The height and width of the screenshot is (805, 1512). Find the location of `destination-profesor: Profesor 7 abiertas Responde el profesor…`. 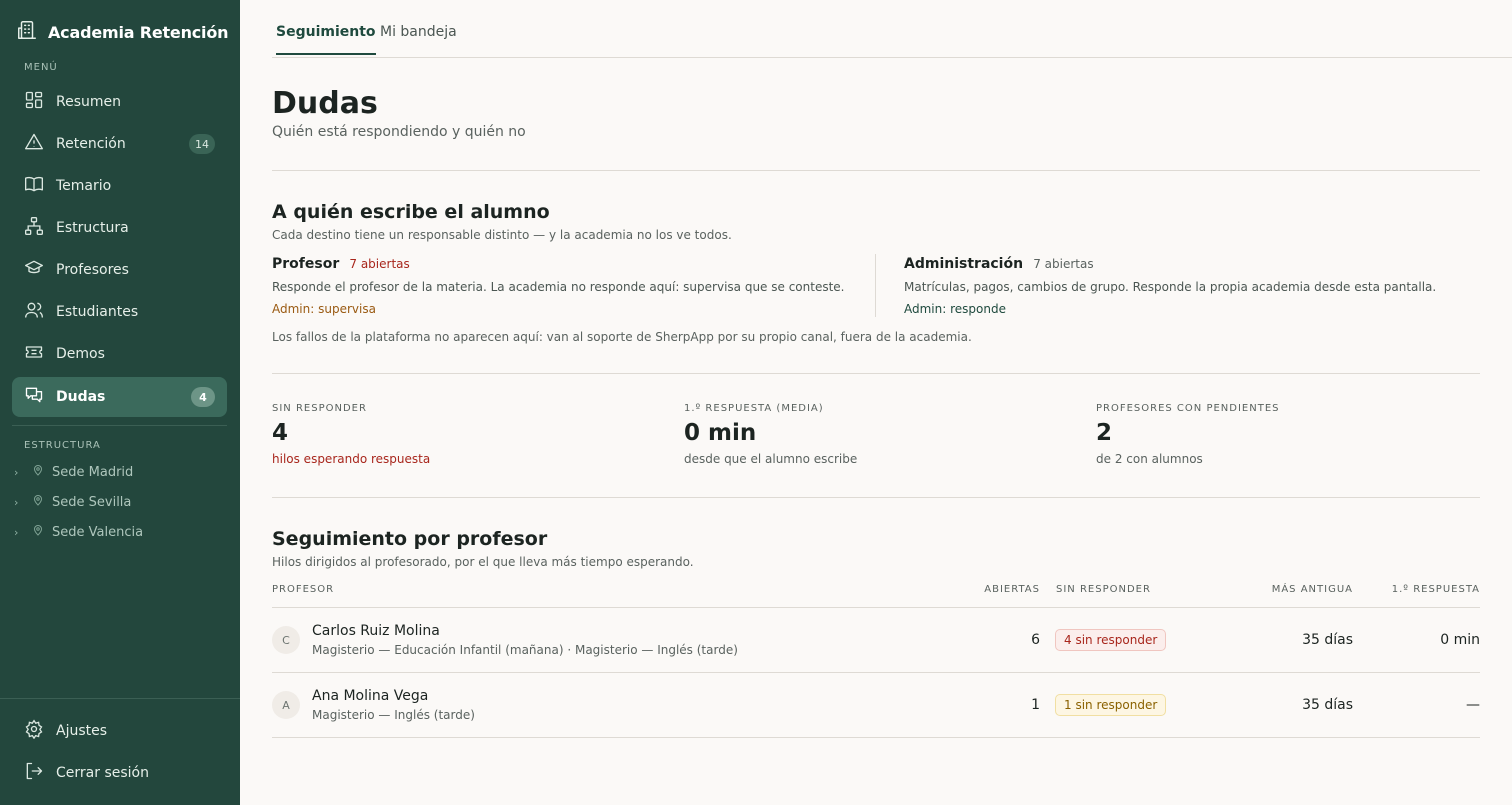

destination-profesor: Profesor 7 abiertas Responde el profesor… is located at coordinates (572, 286).